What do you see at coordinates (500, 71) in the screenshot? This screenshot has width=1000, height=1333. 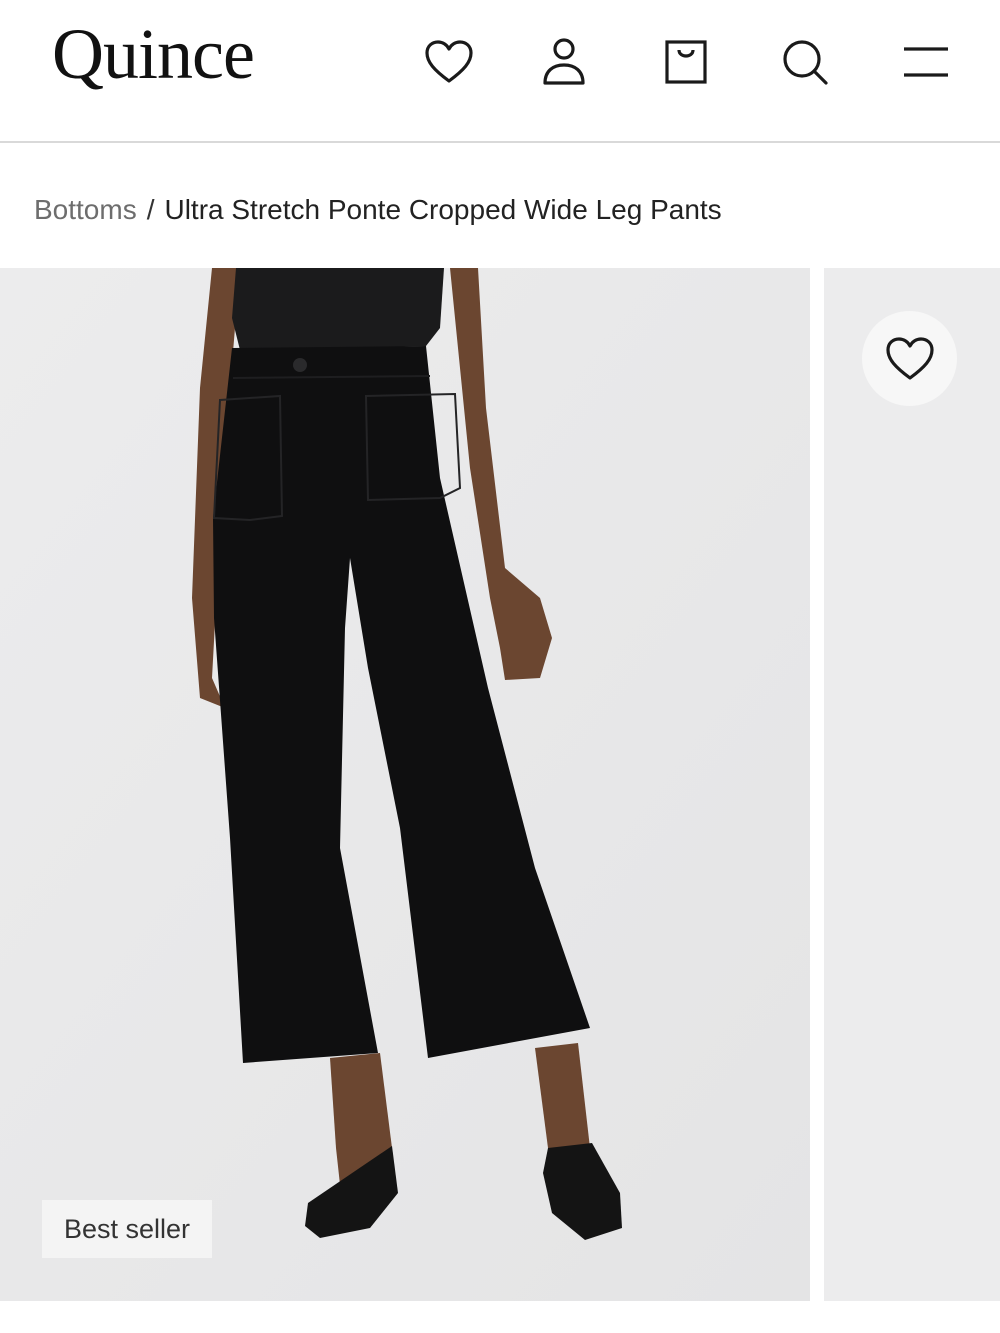 I see `site-header: Quince` at bounding box center [500, 71].